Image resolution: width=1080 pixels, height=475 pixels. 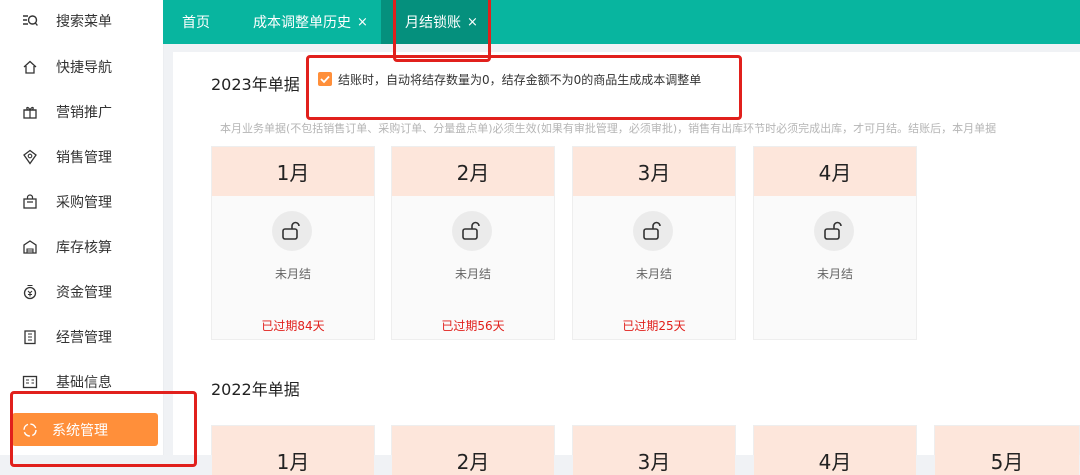 I want to click on month-card-4: 4月 未月结, so click(x=835, y=243).